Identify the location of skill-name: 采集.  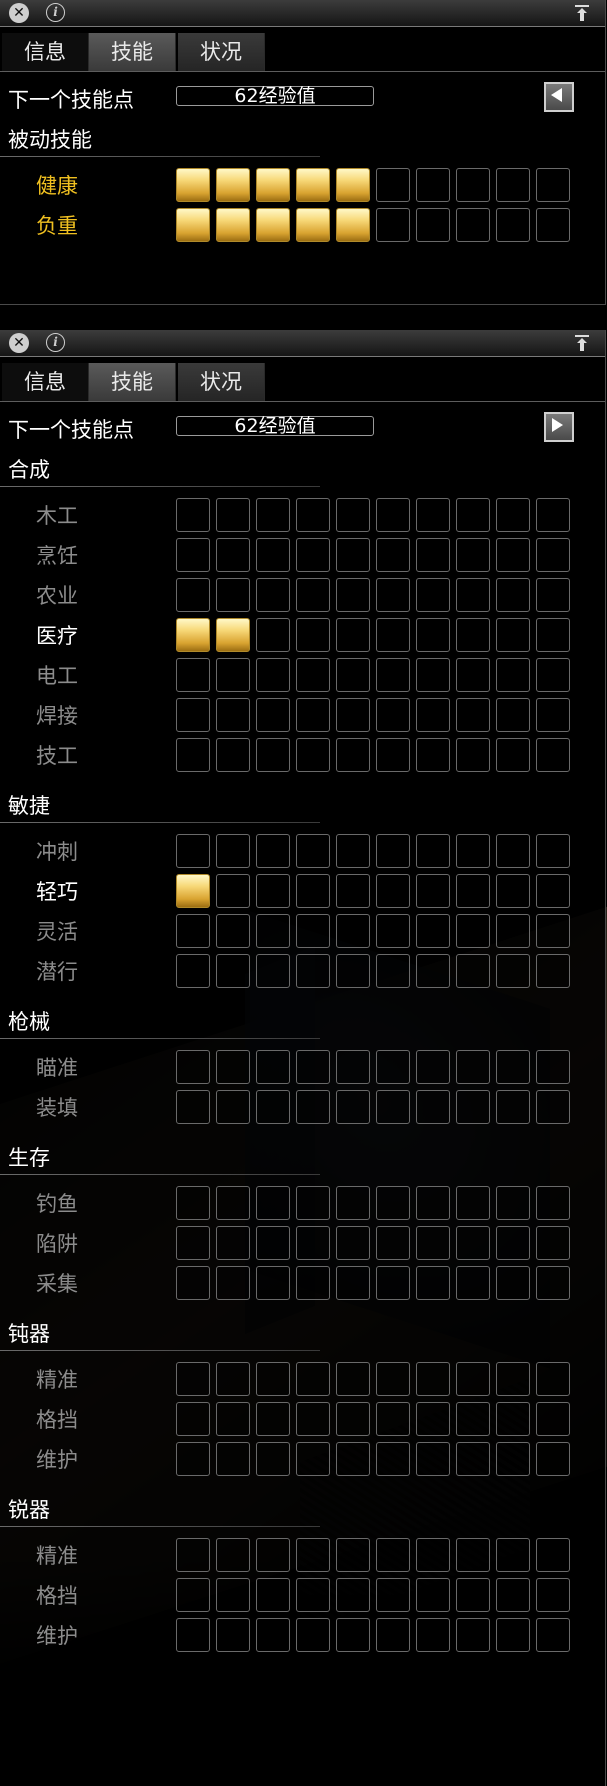
(57, 1283).